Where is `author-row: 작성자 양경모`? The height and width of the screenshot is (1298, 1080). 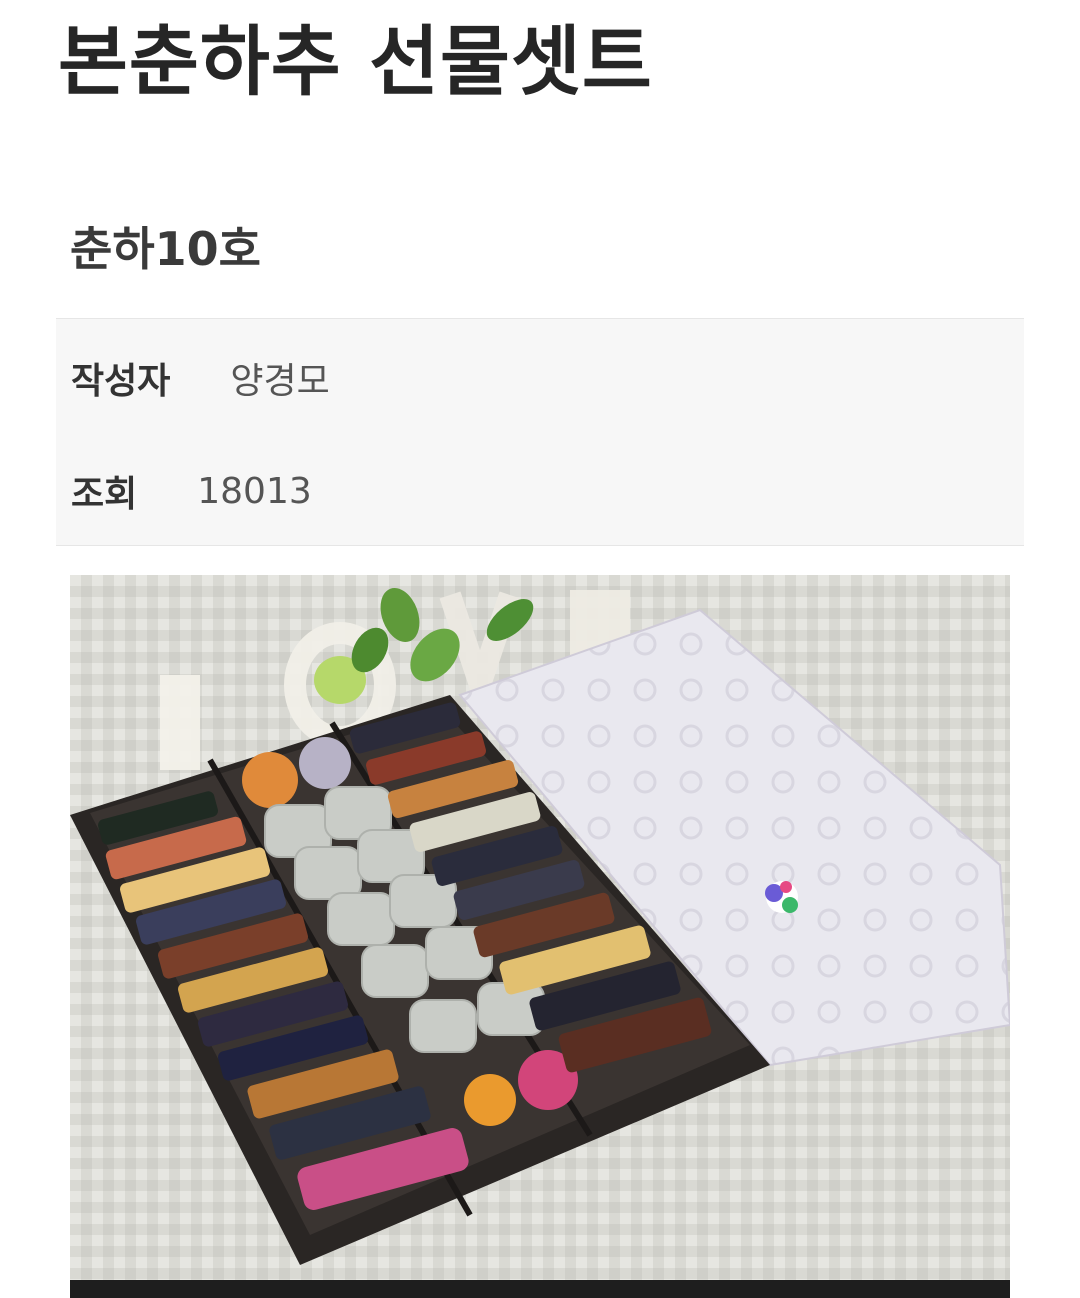 author-row: 작성자 양경모 is located at coordinates (200, 378).